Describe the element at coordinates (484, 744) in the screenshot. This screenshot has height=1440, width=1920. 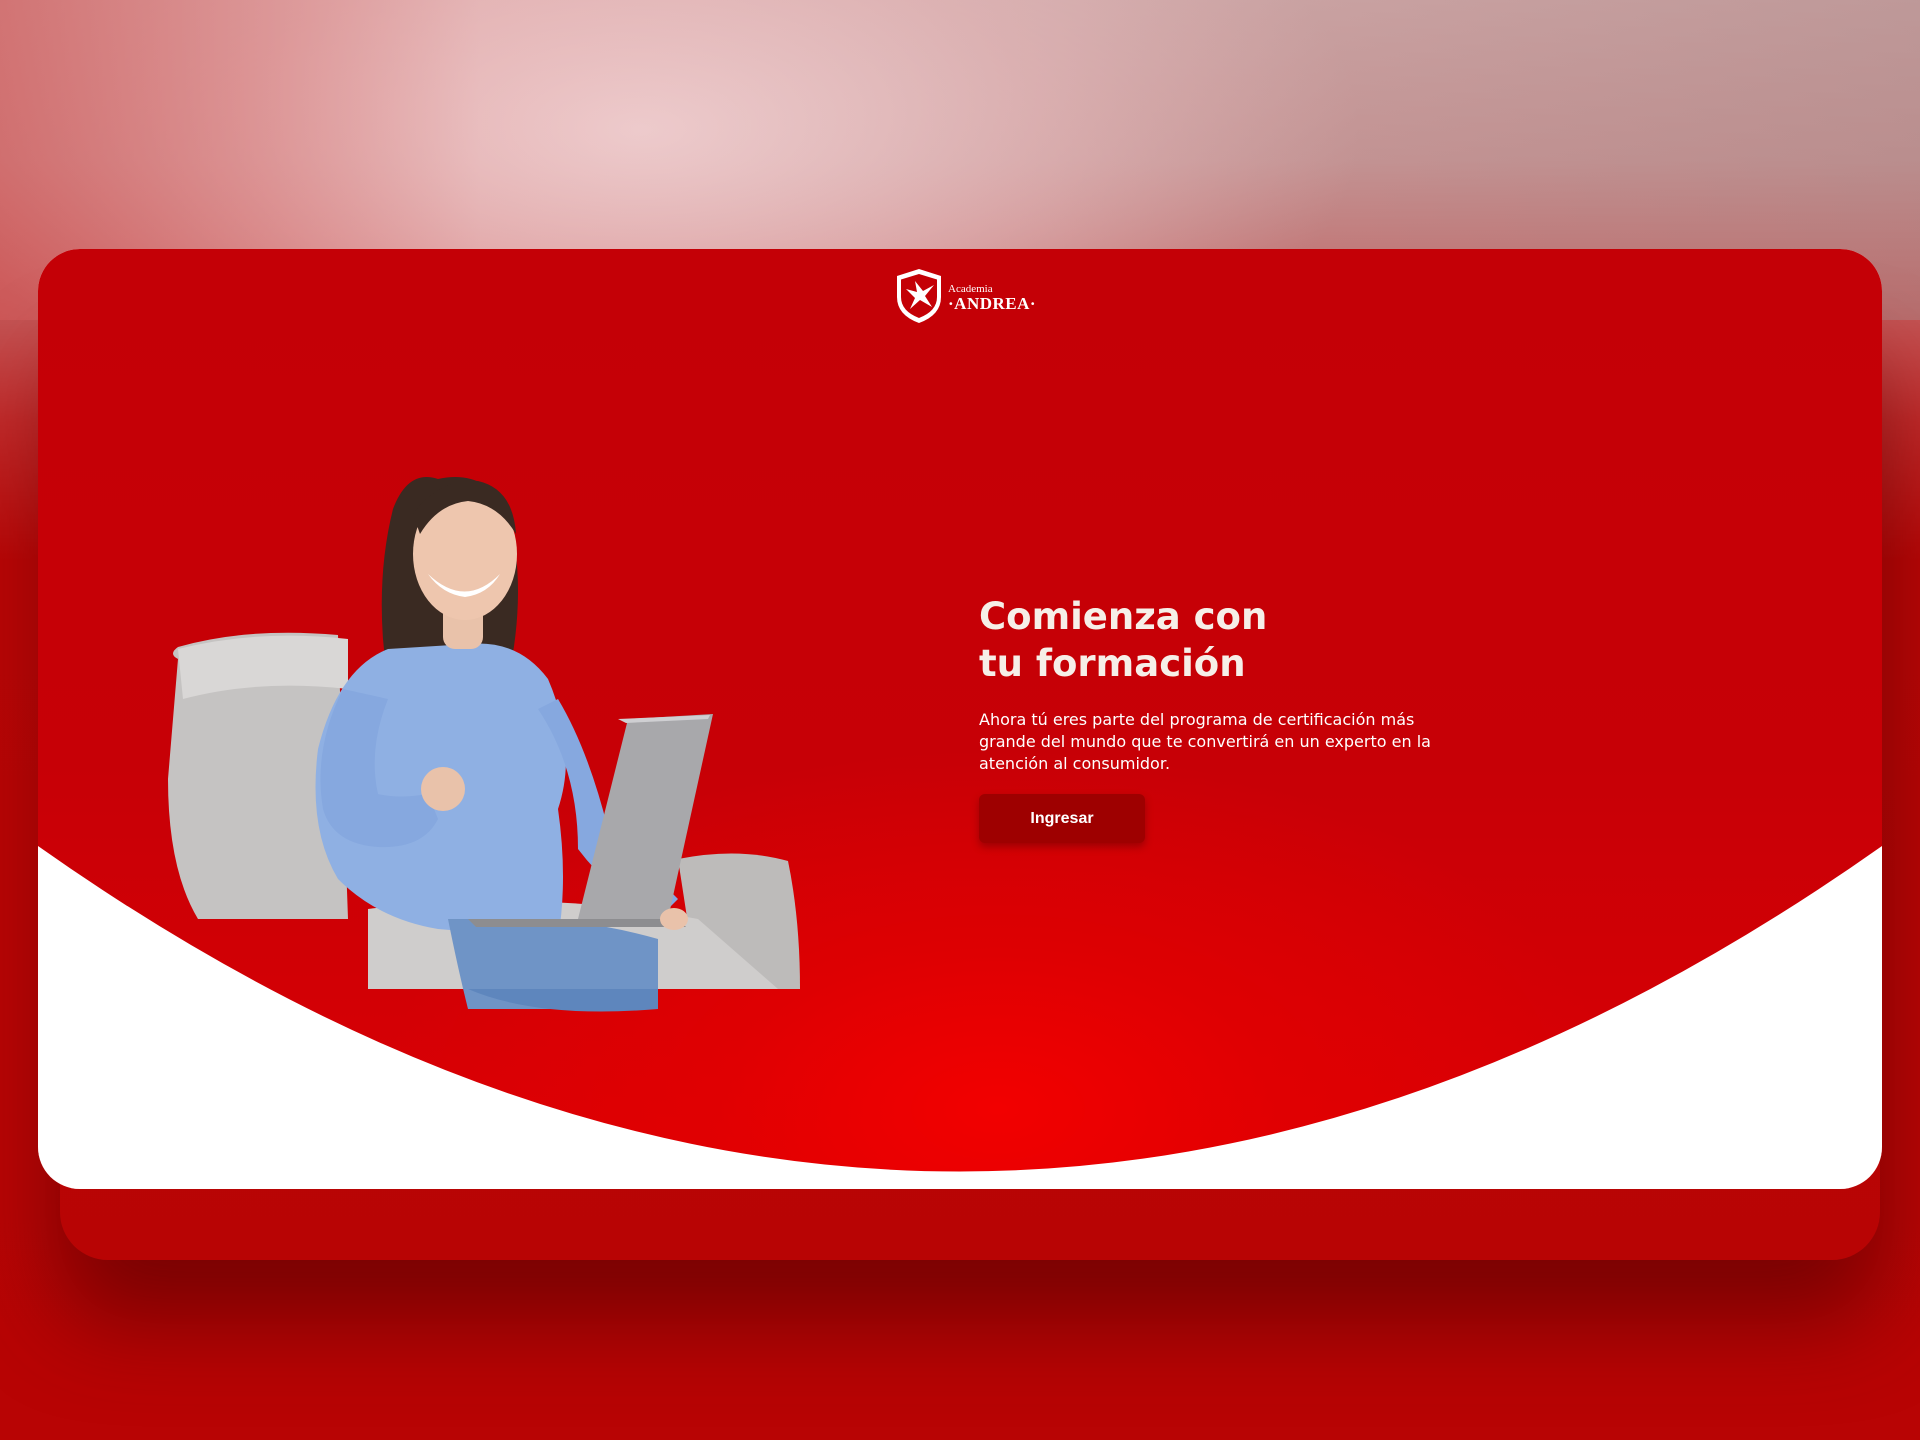
I see `woman-with-laptop-illustration` at that location.